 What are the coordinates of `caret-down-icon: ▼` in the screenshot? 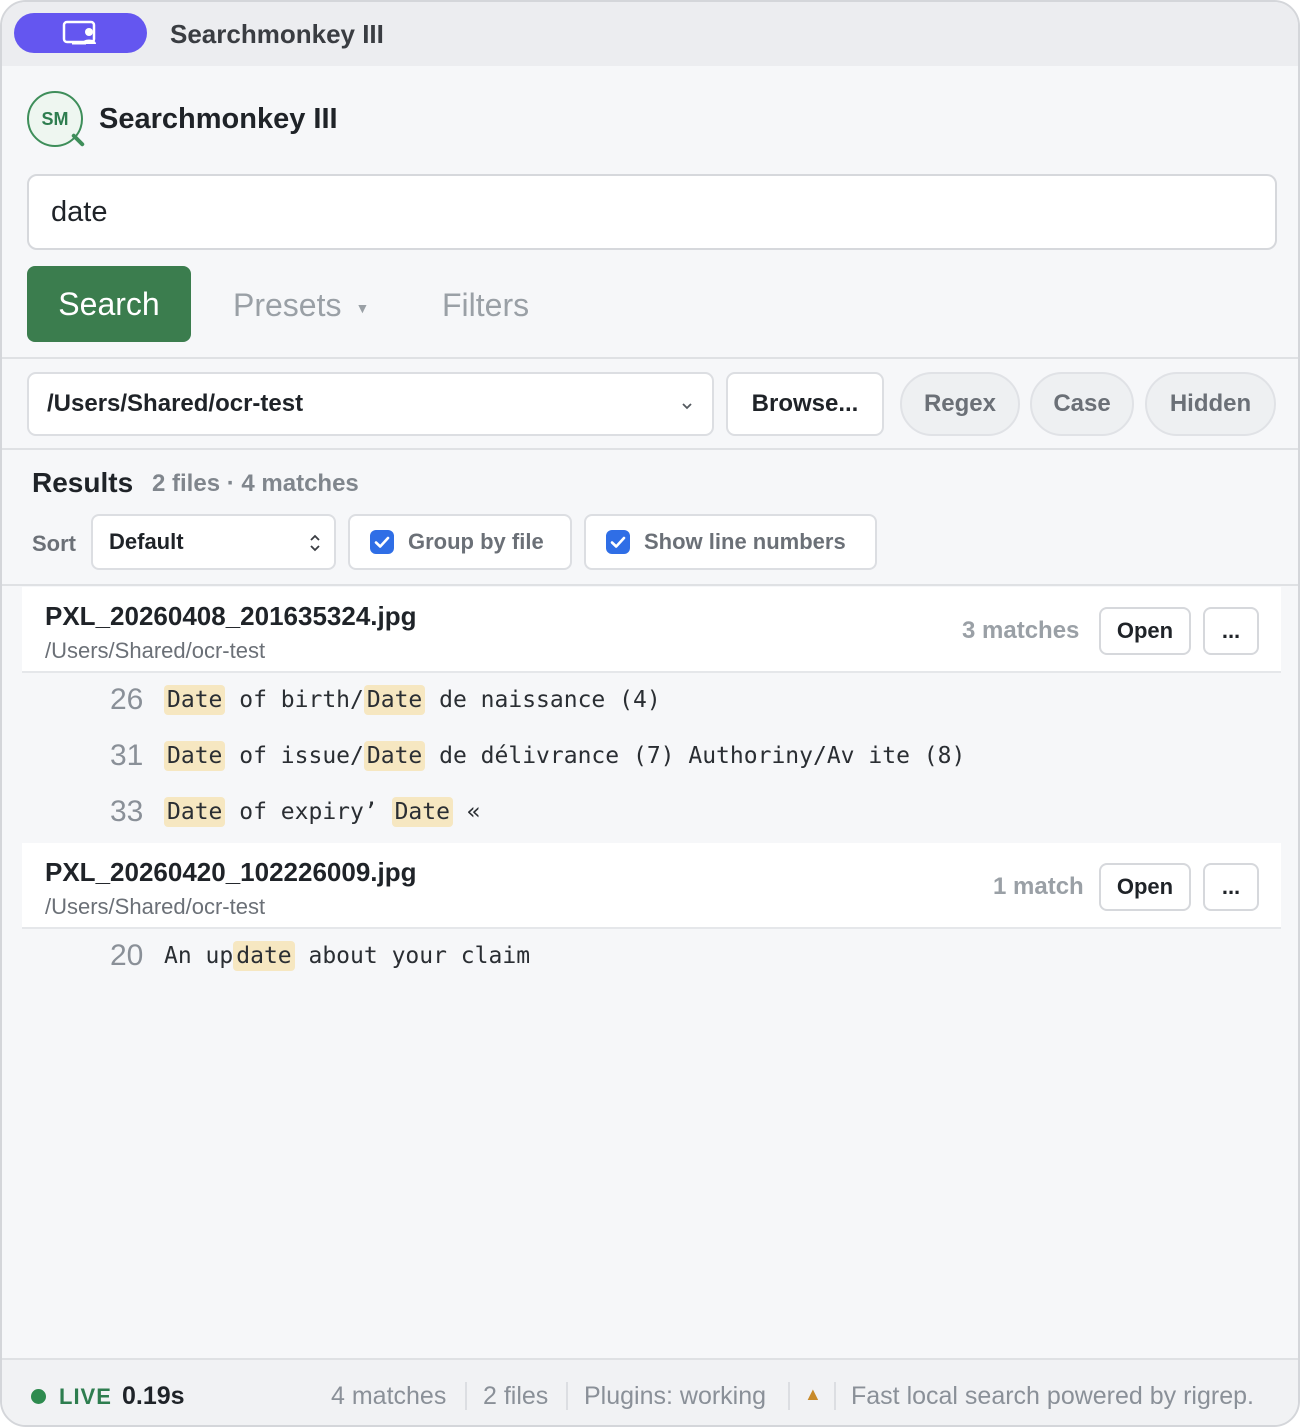 It's located at (362, 307).